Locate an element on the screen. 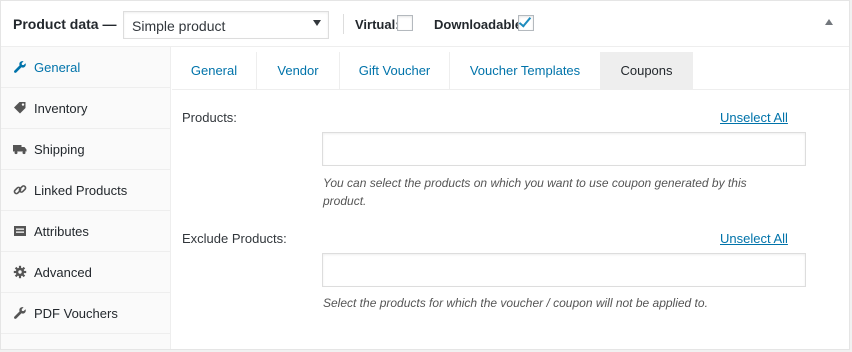  exclude-products-label: Exclude Products: is located at coordinates (234, 238).